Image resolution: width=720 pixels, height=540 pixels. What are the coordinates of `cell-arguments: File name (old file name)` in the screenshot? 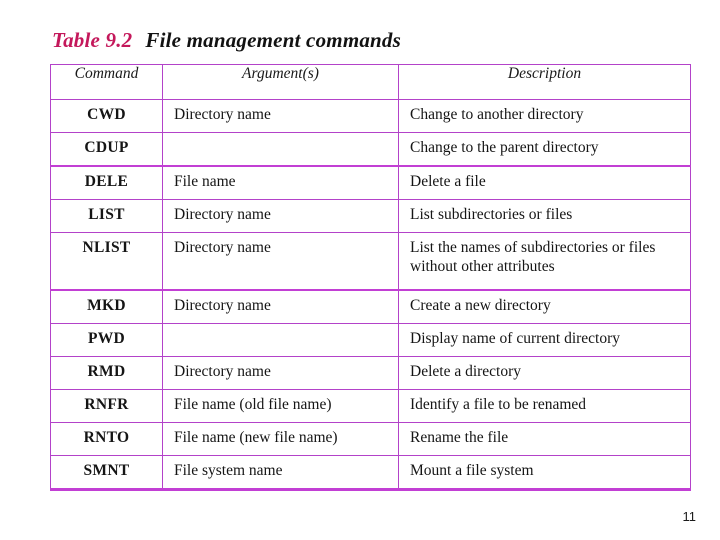 It's located at (280, 406).